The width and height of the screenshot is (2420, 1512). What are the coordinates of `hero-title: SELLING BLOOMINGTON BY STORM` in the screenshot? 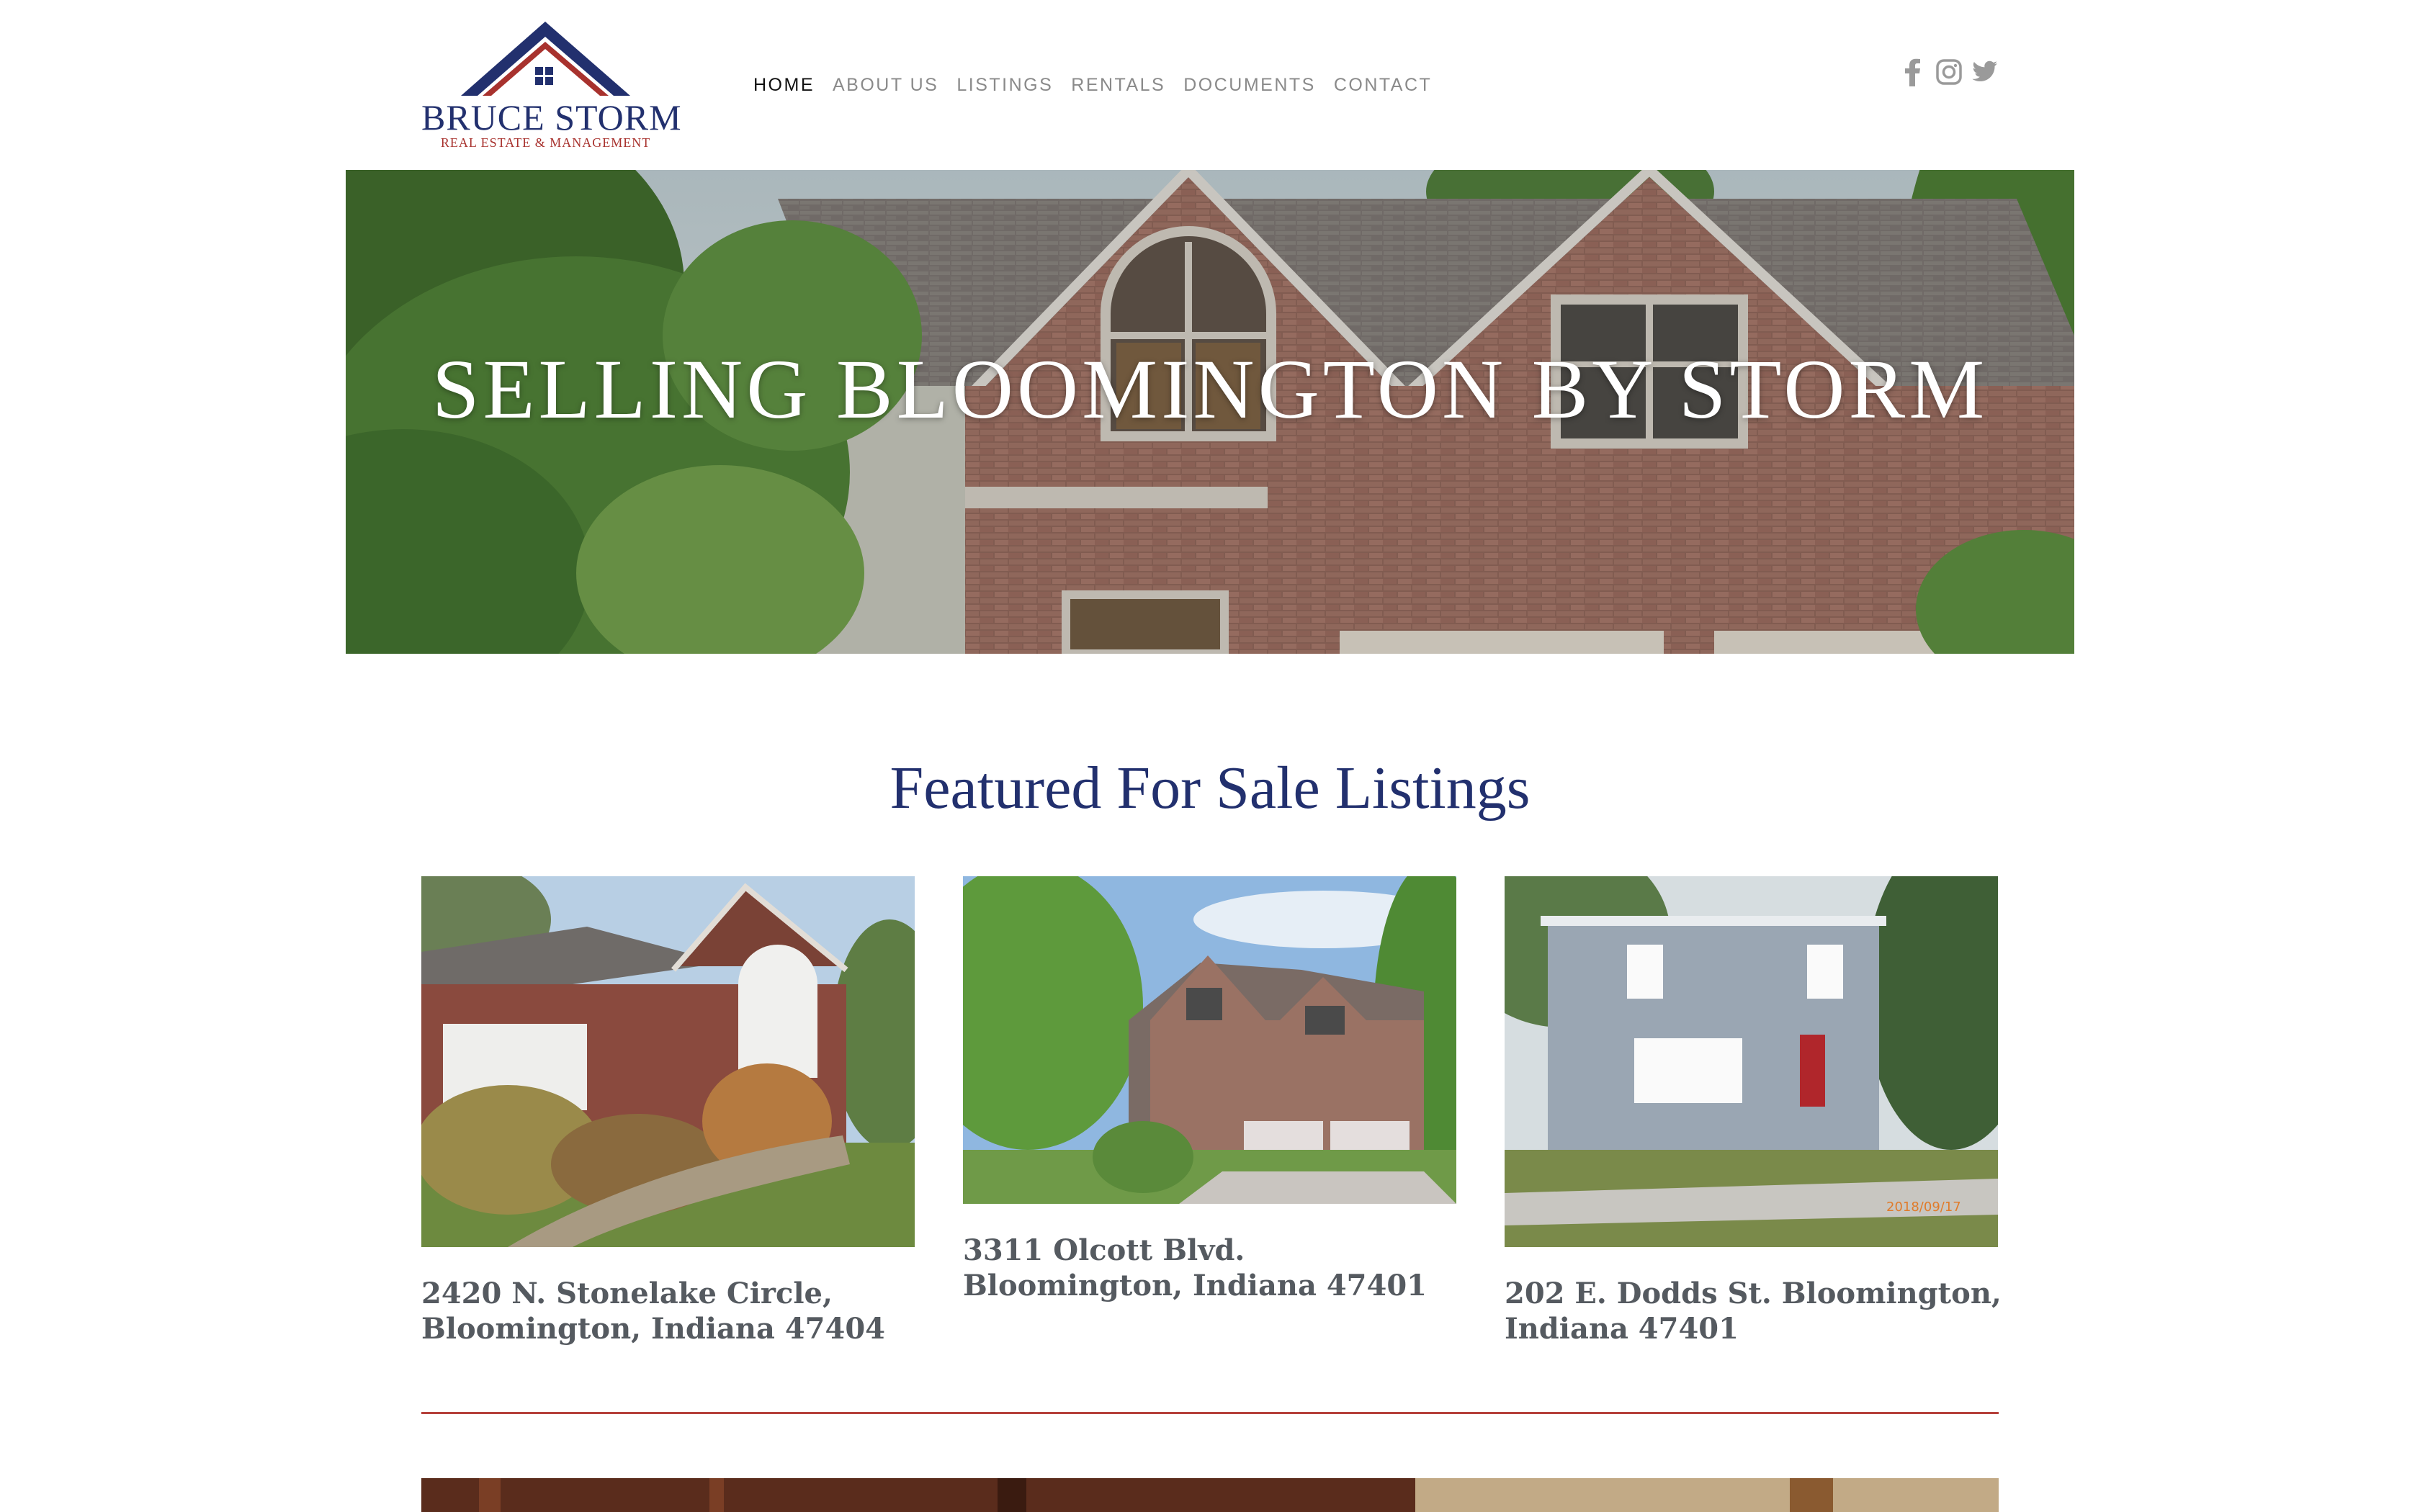 It's located at (1210, 389).